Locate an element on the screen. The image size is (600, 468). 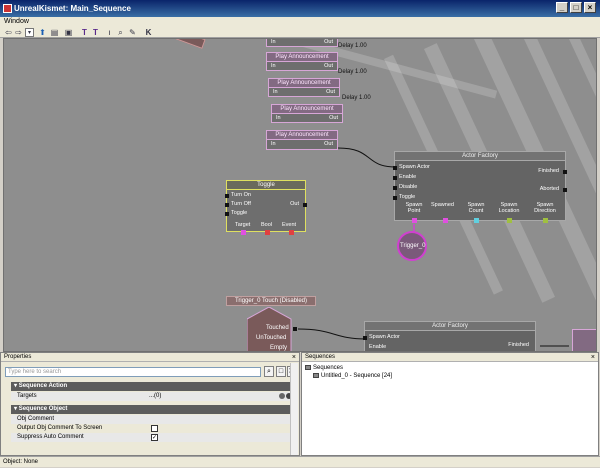
property-row: Targets ...(0) is located at coordinates (151, 396).